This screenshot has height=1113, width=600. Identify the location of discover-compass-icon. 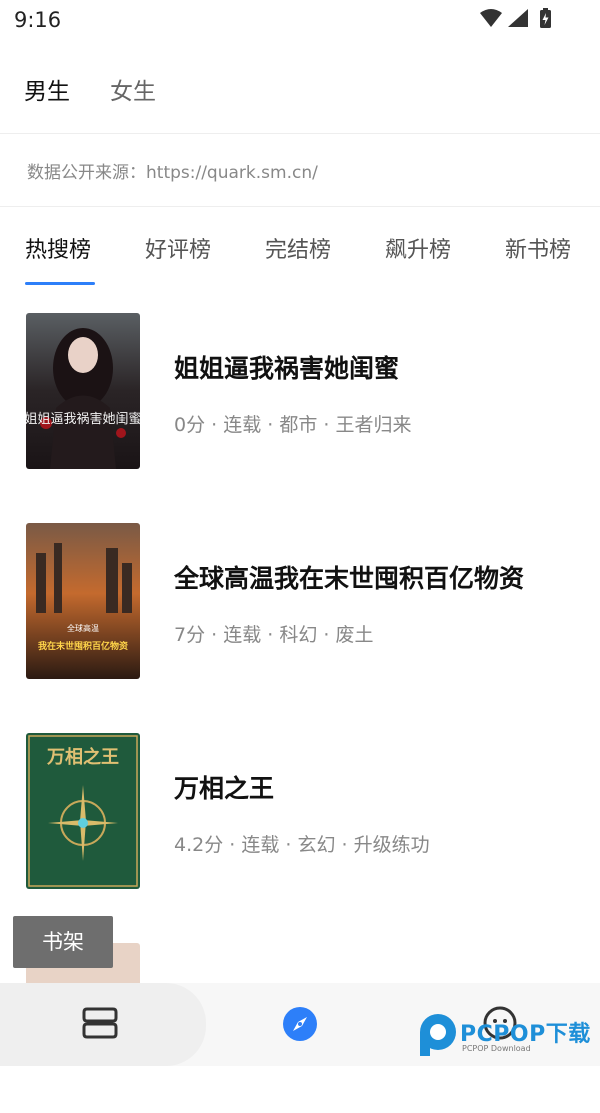
(300, 1024).